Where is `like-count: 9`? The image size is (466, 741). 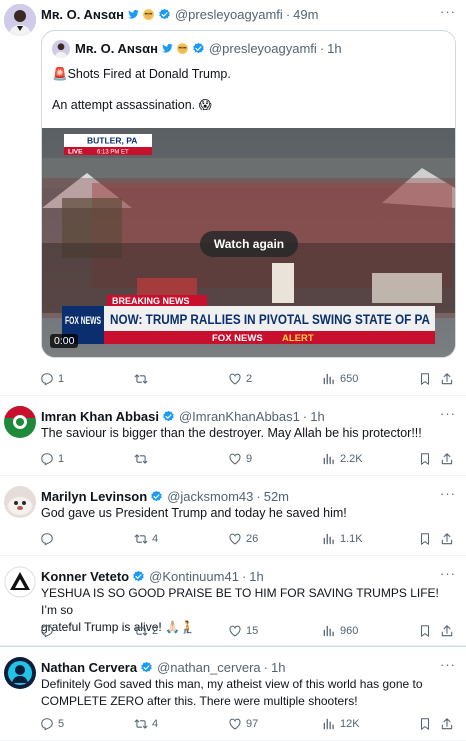
like-count: 9 is located at coordinates (249, 459).